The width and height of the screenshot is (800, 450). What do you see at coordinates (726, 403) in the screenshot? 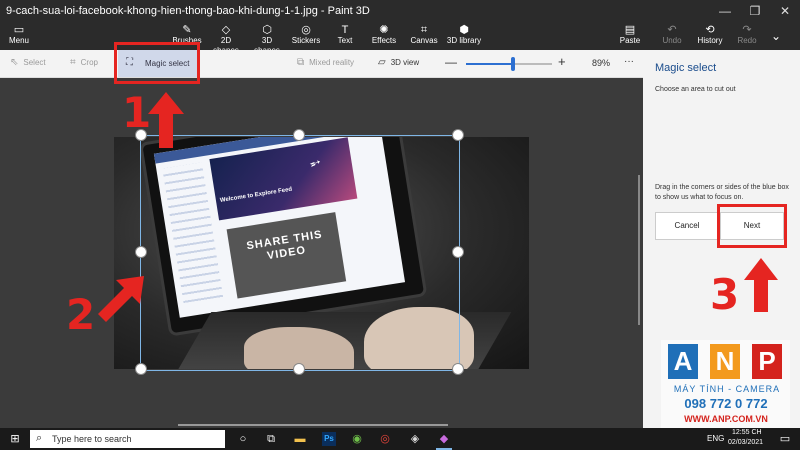
I see `logo-phone: 098 772 0 772` at bounding box center [726, 403].